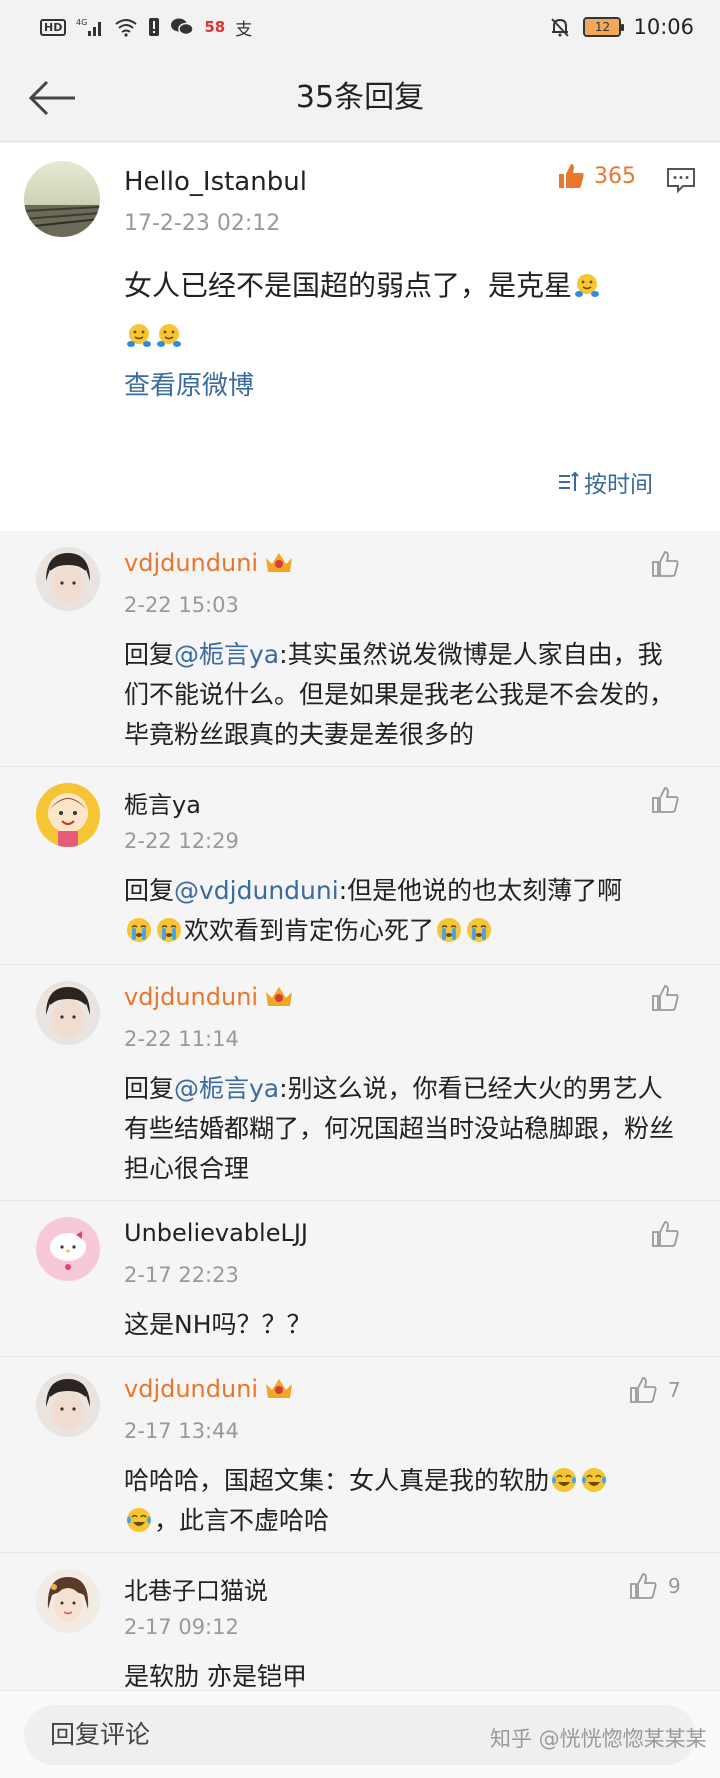  Describe the element at coordinates (189, 383) in the screenshot. I see `view-original-link: 查看原微博` at that location.